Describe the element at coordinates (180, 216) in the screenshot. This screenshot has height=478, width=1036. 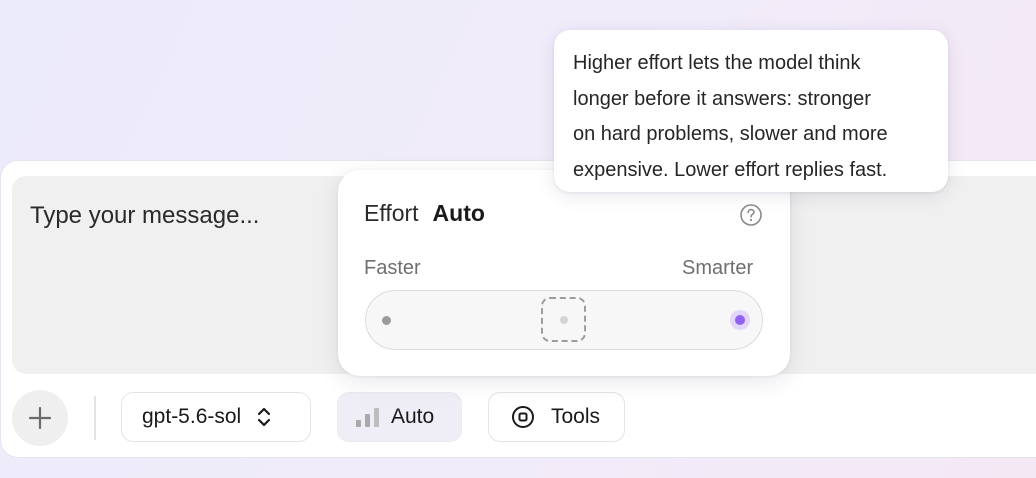
I see `message-input` at that location.